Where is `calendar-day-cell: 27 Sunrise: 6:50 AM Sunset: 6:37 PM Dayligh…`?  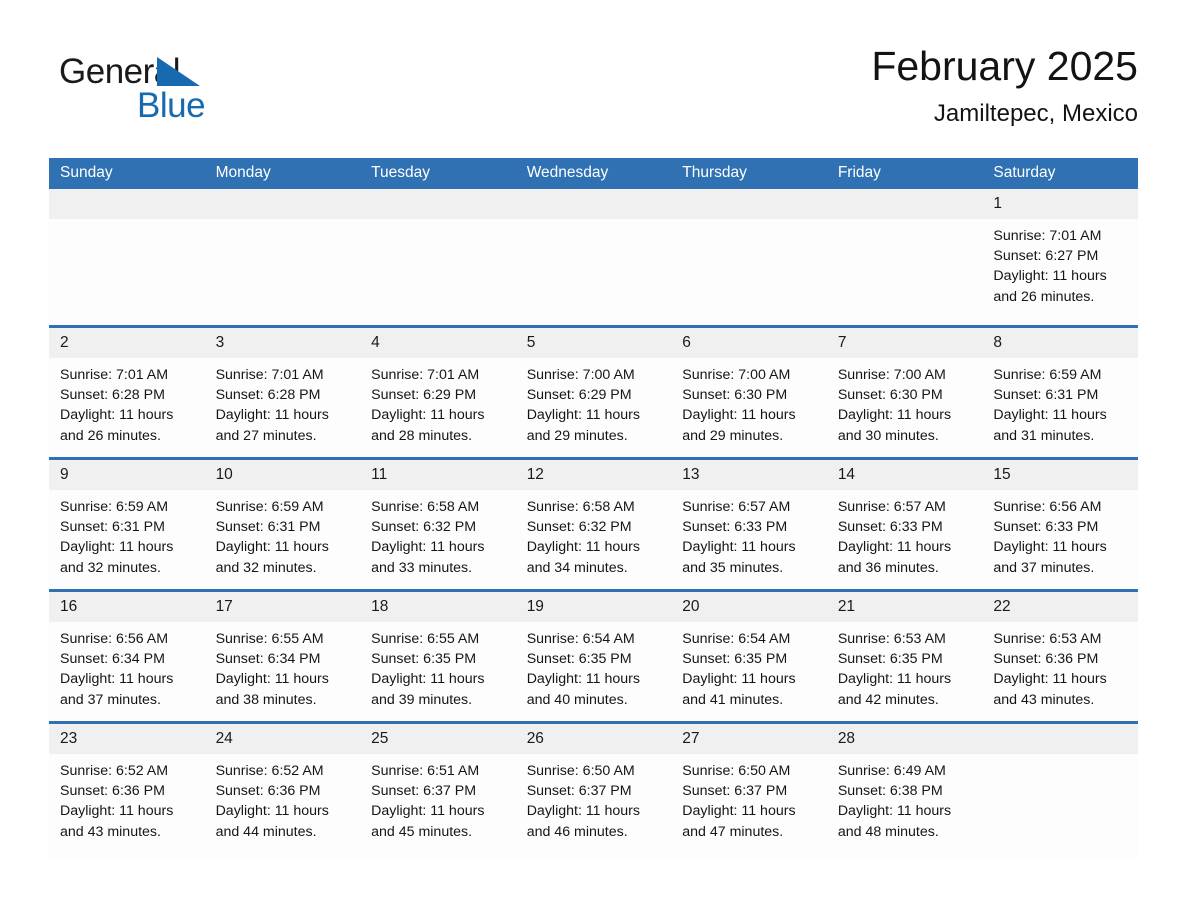
calendar-day-cell: 27 Sunrise: 6:50 AM Sunset: 6:37 PM Dayligh… is located at coordinates (749, 789).